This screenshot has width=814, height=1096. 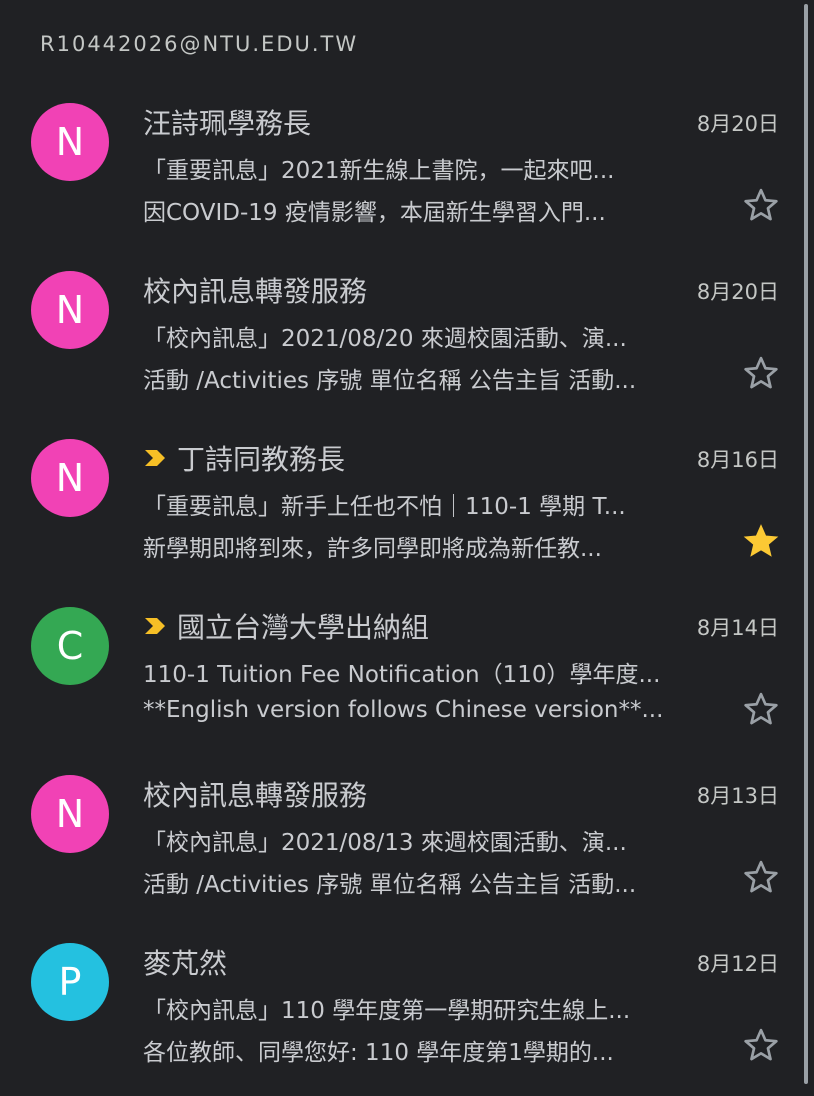 I want to click on sender-line: 丁詩同教務長, so click(x=244, y=458).